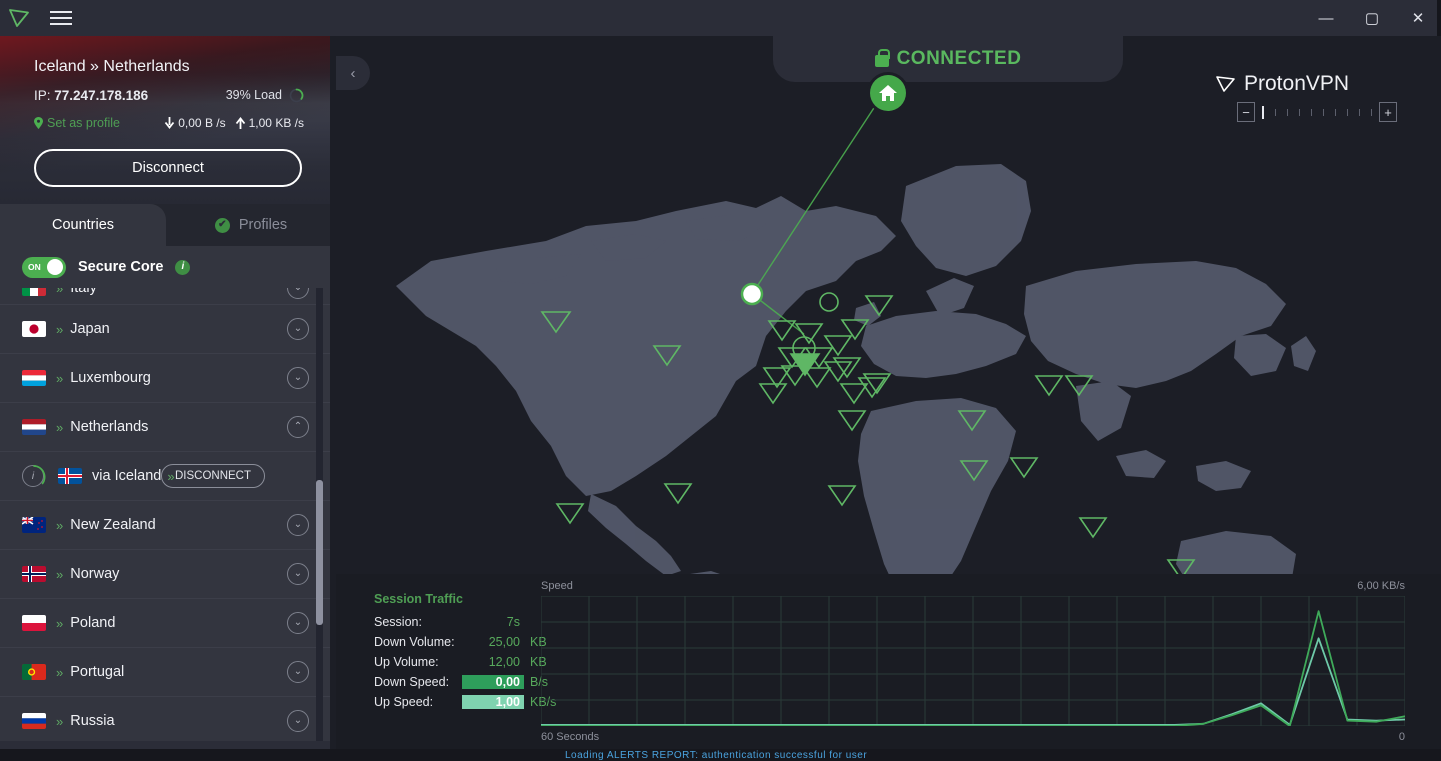  I want to click on maximize-icon: ▢, so click(1372, 18).